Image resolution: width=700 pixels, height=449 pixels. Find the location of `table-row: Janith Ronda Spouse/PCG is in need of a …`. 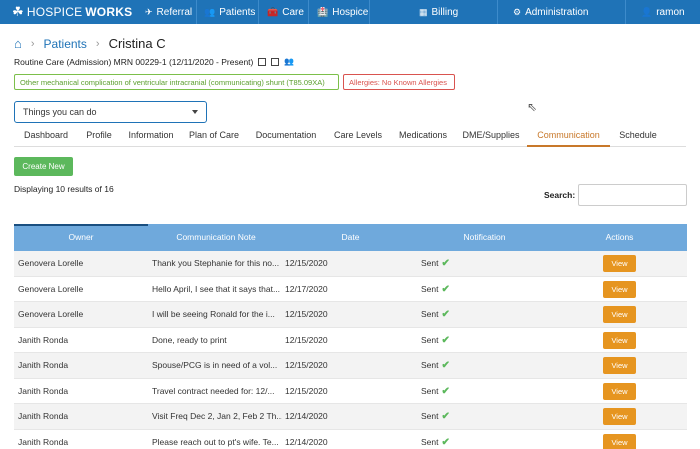

table-row: Janith Ronda Spouse/PCG is in need of a … is located at coordinates (350, 366).